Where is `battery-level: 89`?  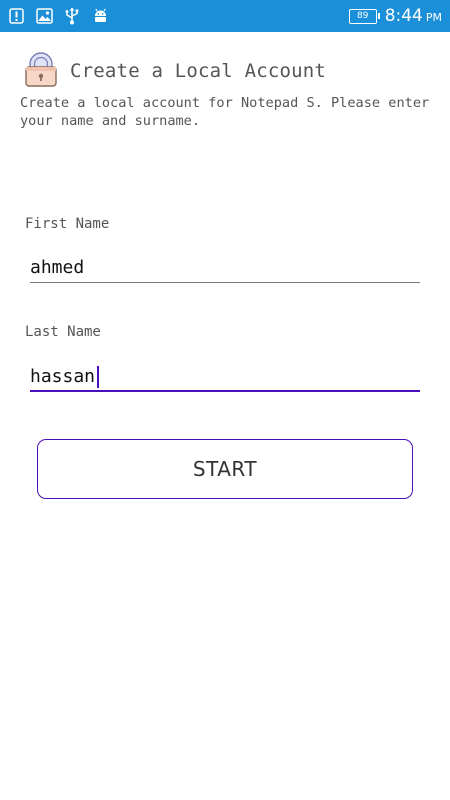
battery-level: 89 is located at coordinates (362, 15).